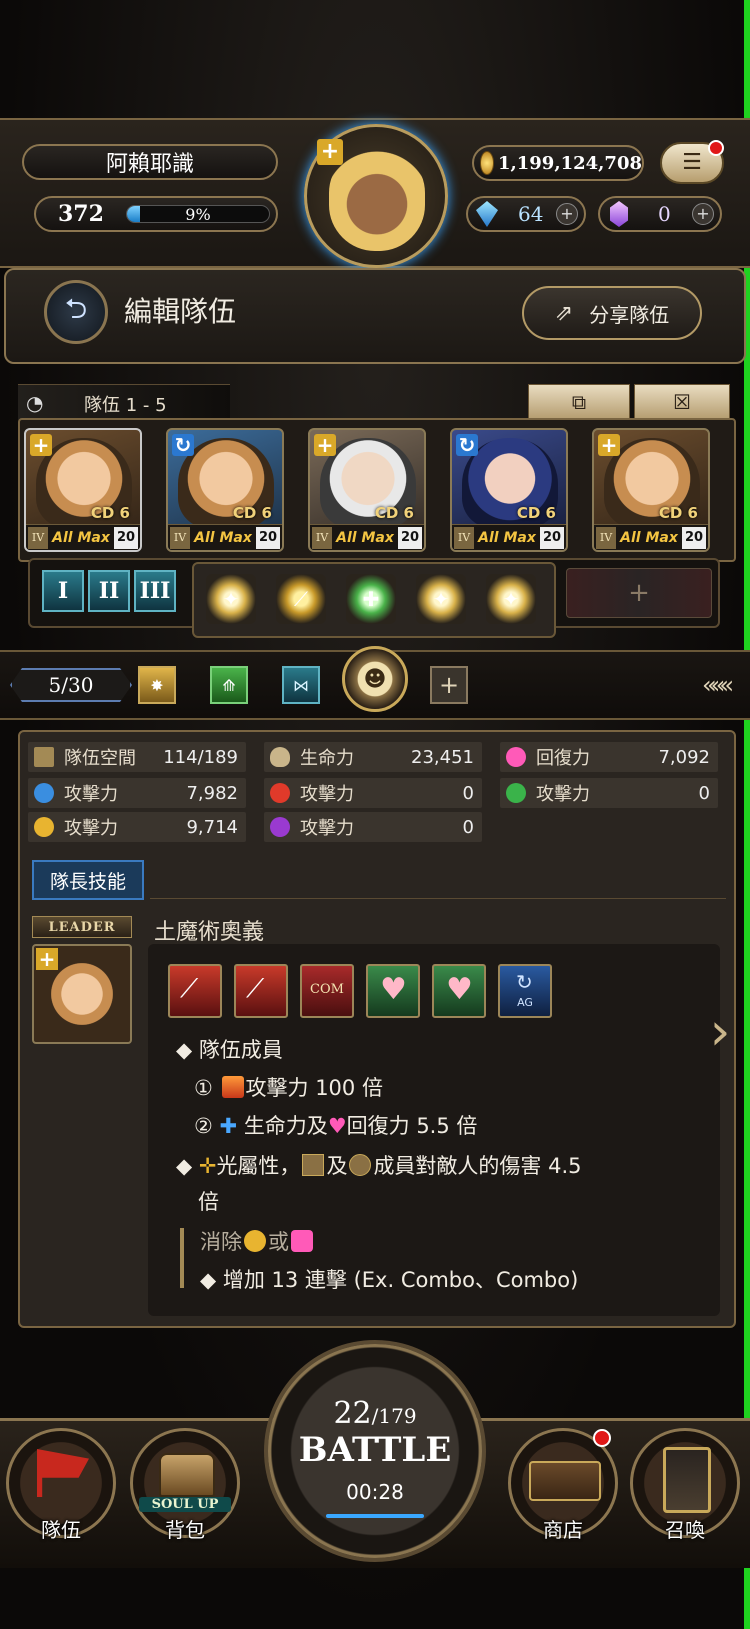  What do you see at coordinates (229, 1050) in the screenshot?
I see `skill-line-1: ◆ 隊伍成員` at bounding box center [229, 1050].